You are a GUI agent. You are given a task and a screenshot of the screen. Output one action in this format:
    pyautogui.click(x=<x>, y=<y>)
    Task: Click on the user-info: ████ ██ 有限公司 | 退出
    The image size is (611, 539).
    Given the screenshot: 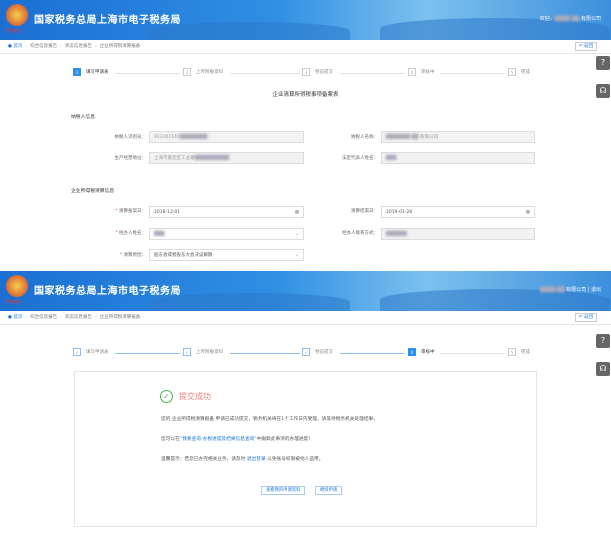 What is the action you would take?
    pyautogui.click(x=570, y=290)
    